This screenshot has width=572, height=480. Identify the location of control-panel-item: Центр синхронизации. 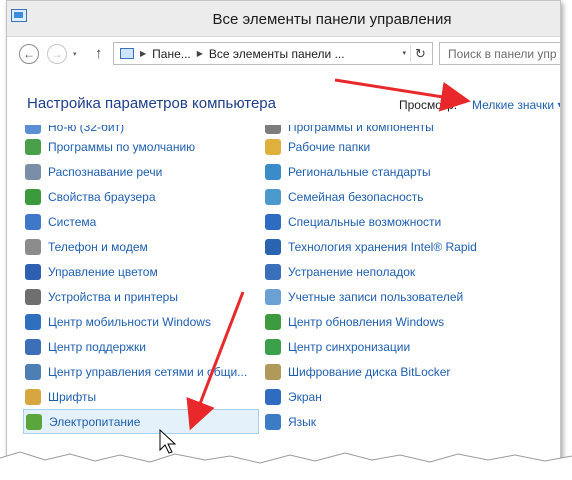
(380, 346).